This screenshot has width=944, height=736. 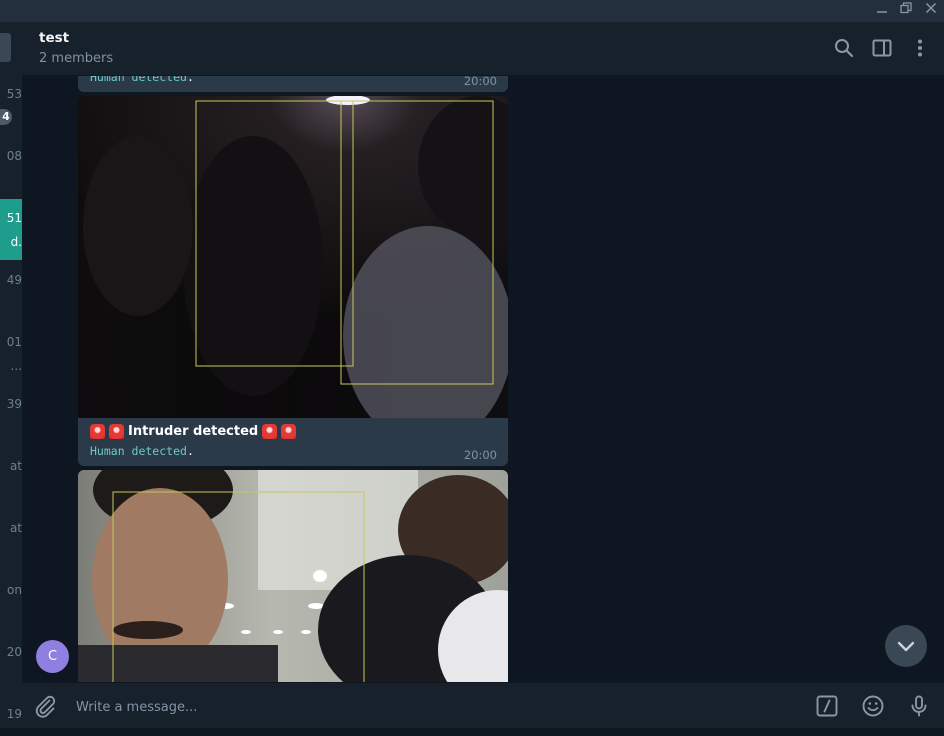 I want to click on chat-list-item-preview: d., so click(x=11, y=242).